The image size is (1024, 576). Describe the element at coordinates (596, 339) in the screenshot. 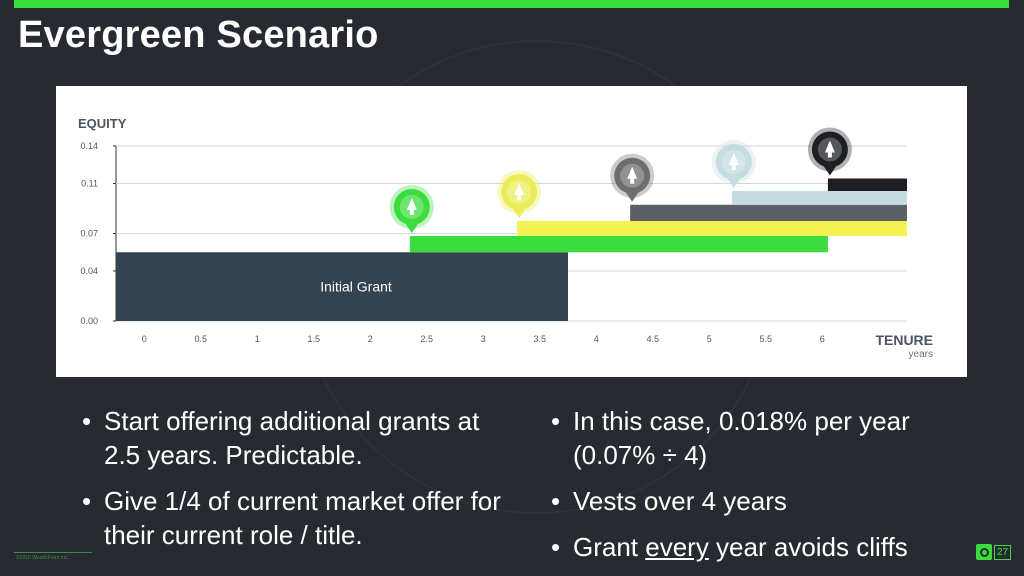

I see `x-tick-label: 4` at that location.